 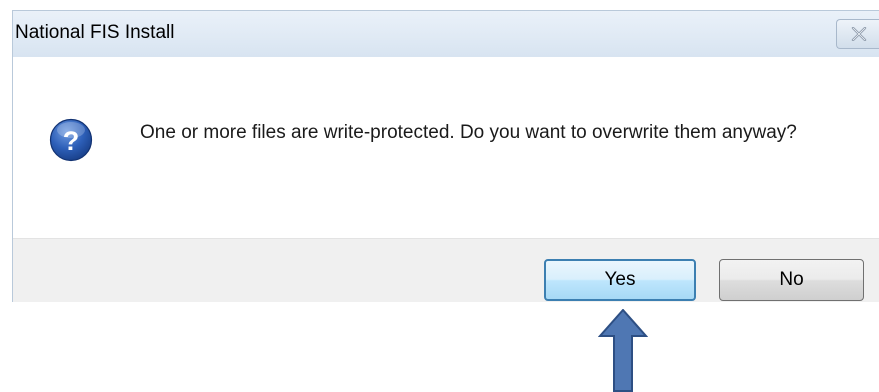 What do you see at coordinates (95, 32) in the screenshot?
I see `window-title: National FIS Install` at bounding box center [95, 32].